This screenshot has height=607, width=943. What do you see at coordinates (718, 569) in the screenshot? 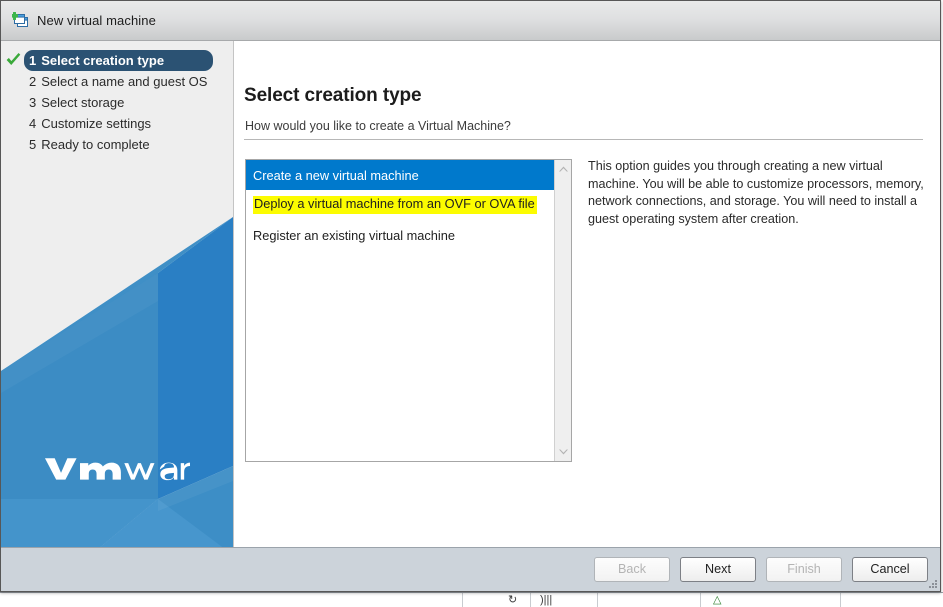
I see `next-button: Next` at bounding box center [718, 569].